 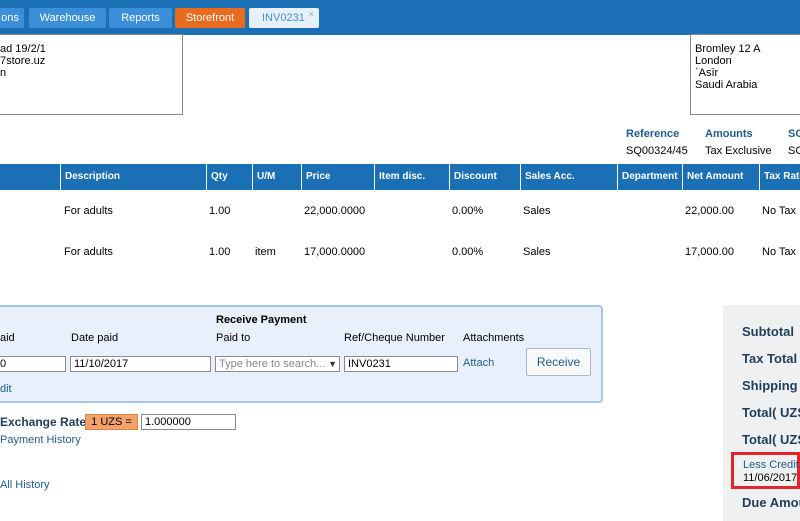 I want to click on tab-storefront: Storefront, so click(x=210, y=18).